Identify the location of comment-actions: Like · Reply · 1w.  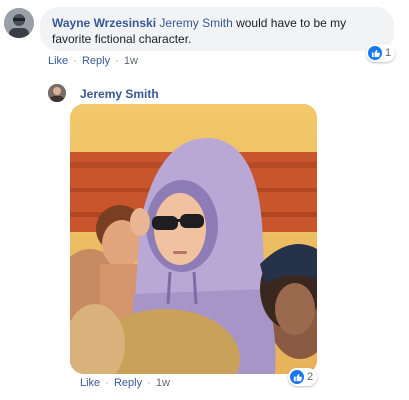
(93, 61).